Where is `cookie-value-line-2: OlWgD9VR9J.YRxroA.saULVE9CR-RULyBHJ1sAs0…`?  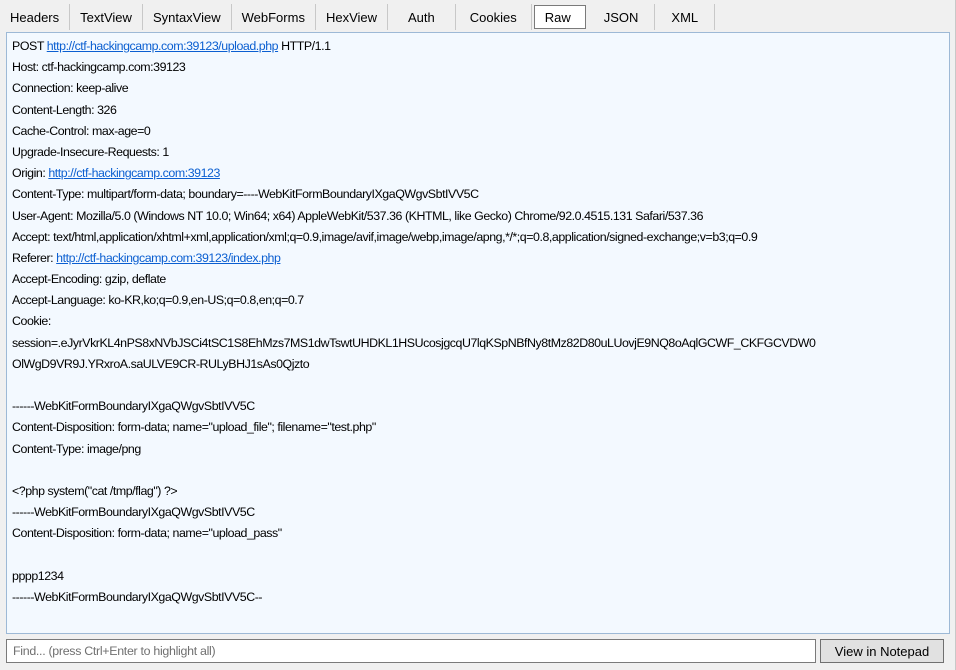
cookie-value-line-2: OlWgD9VR9J.YRxroA.saULVE9CR-RULyBHJ1sAs0… is located at coordinates (161, 363).